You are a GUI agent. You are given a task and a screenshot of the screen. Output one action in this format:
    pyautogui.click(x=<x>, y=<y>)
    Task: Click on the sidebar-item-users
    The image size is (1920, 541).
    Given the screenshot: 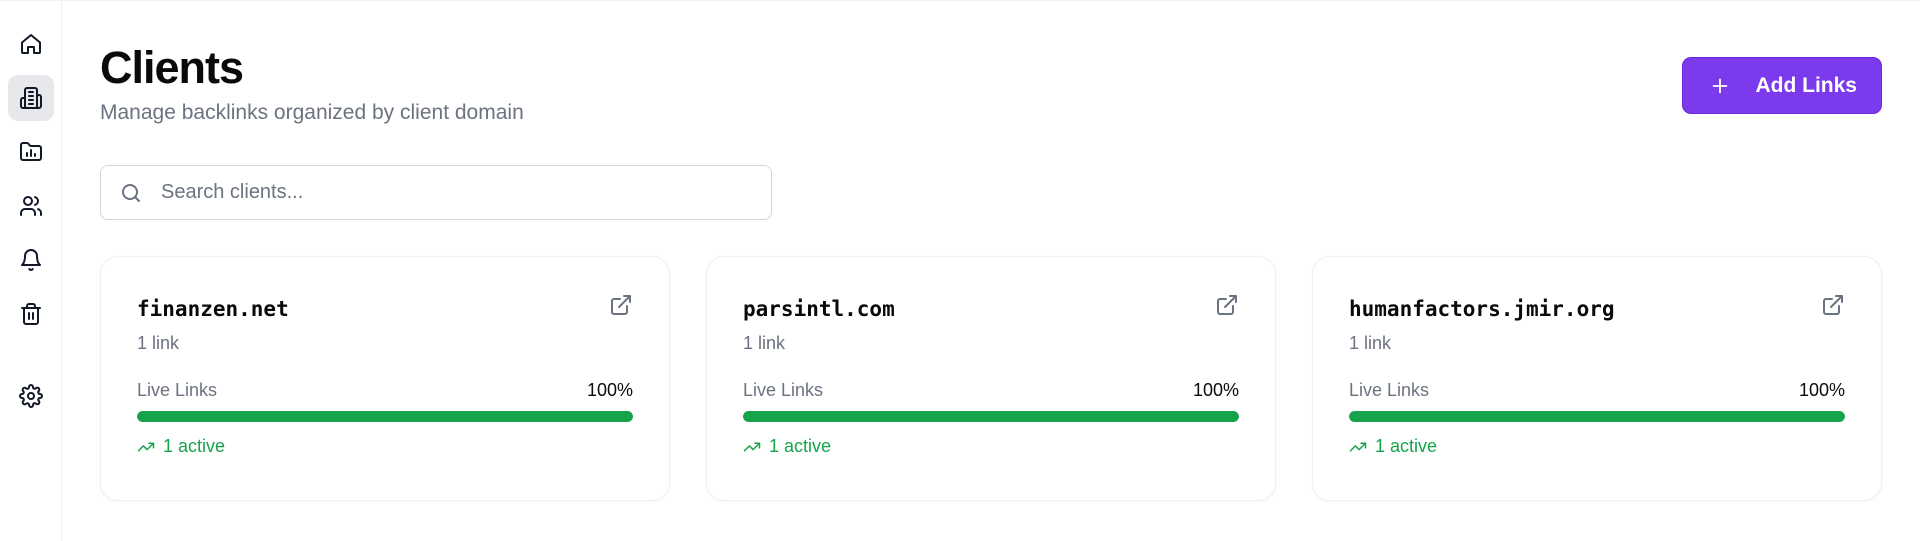 What is the action you would take?
    pyautogui.click(x=31, y=206)
    